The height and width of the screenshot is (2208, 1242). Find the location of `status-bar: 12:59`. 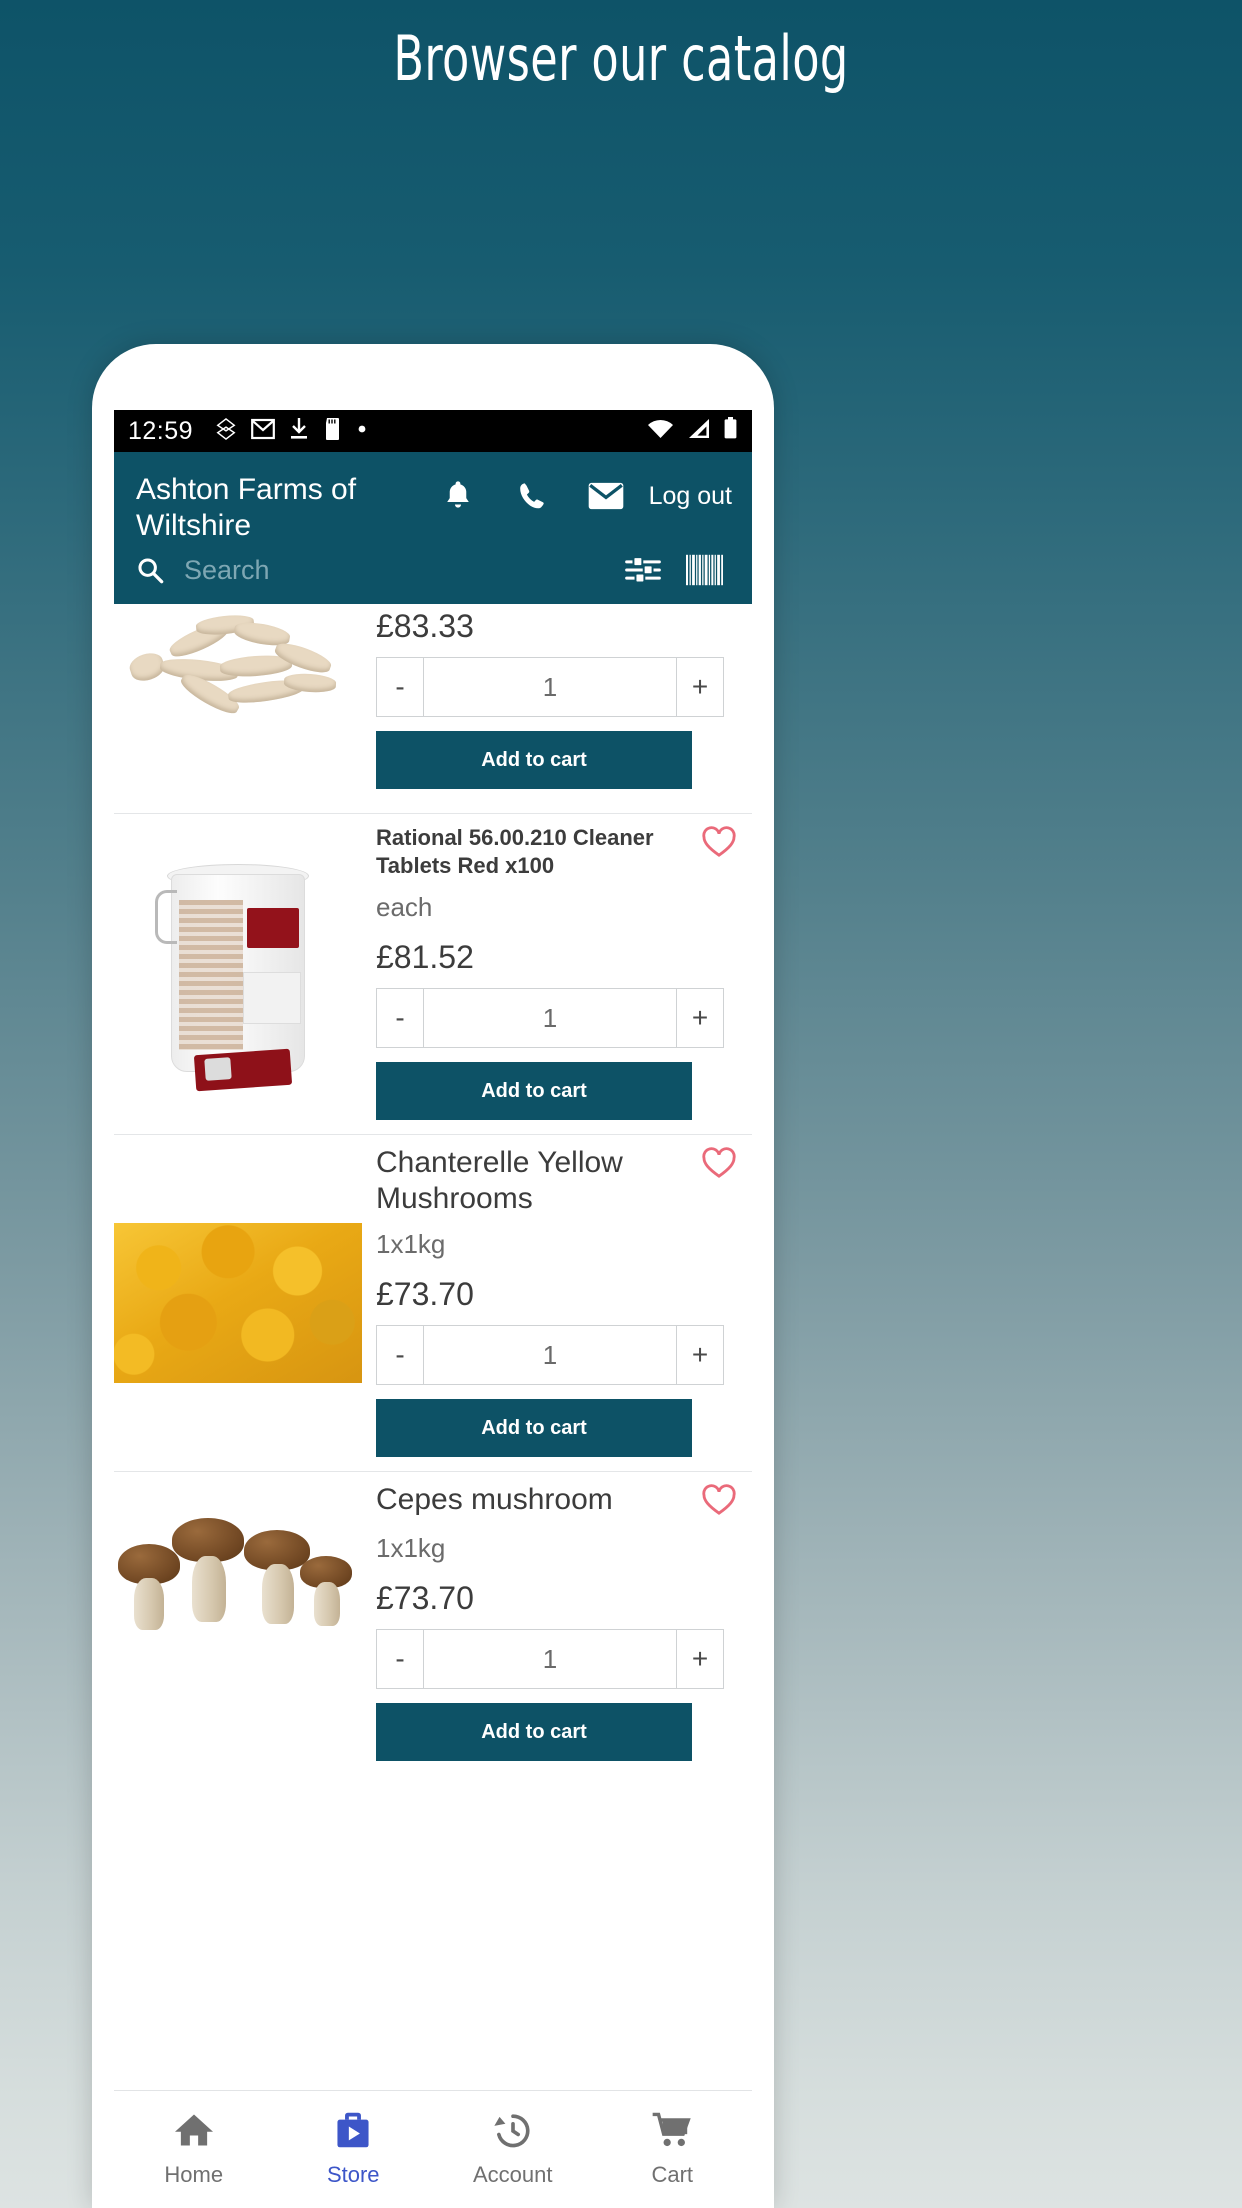

status-bar: 12:59 is located at coordinates (433, 431).